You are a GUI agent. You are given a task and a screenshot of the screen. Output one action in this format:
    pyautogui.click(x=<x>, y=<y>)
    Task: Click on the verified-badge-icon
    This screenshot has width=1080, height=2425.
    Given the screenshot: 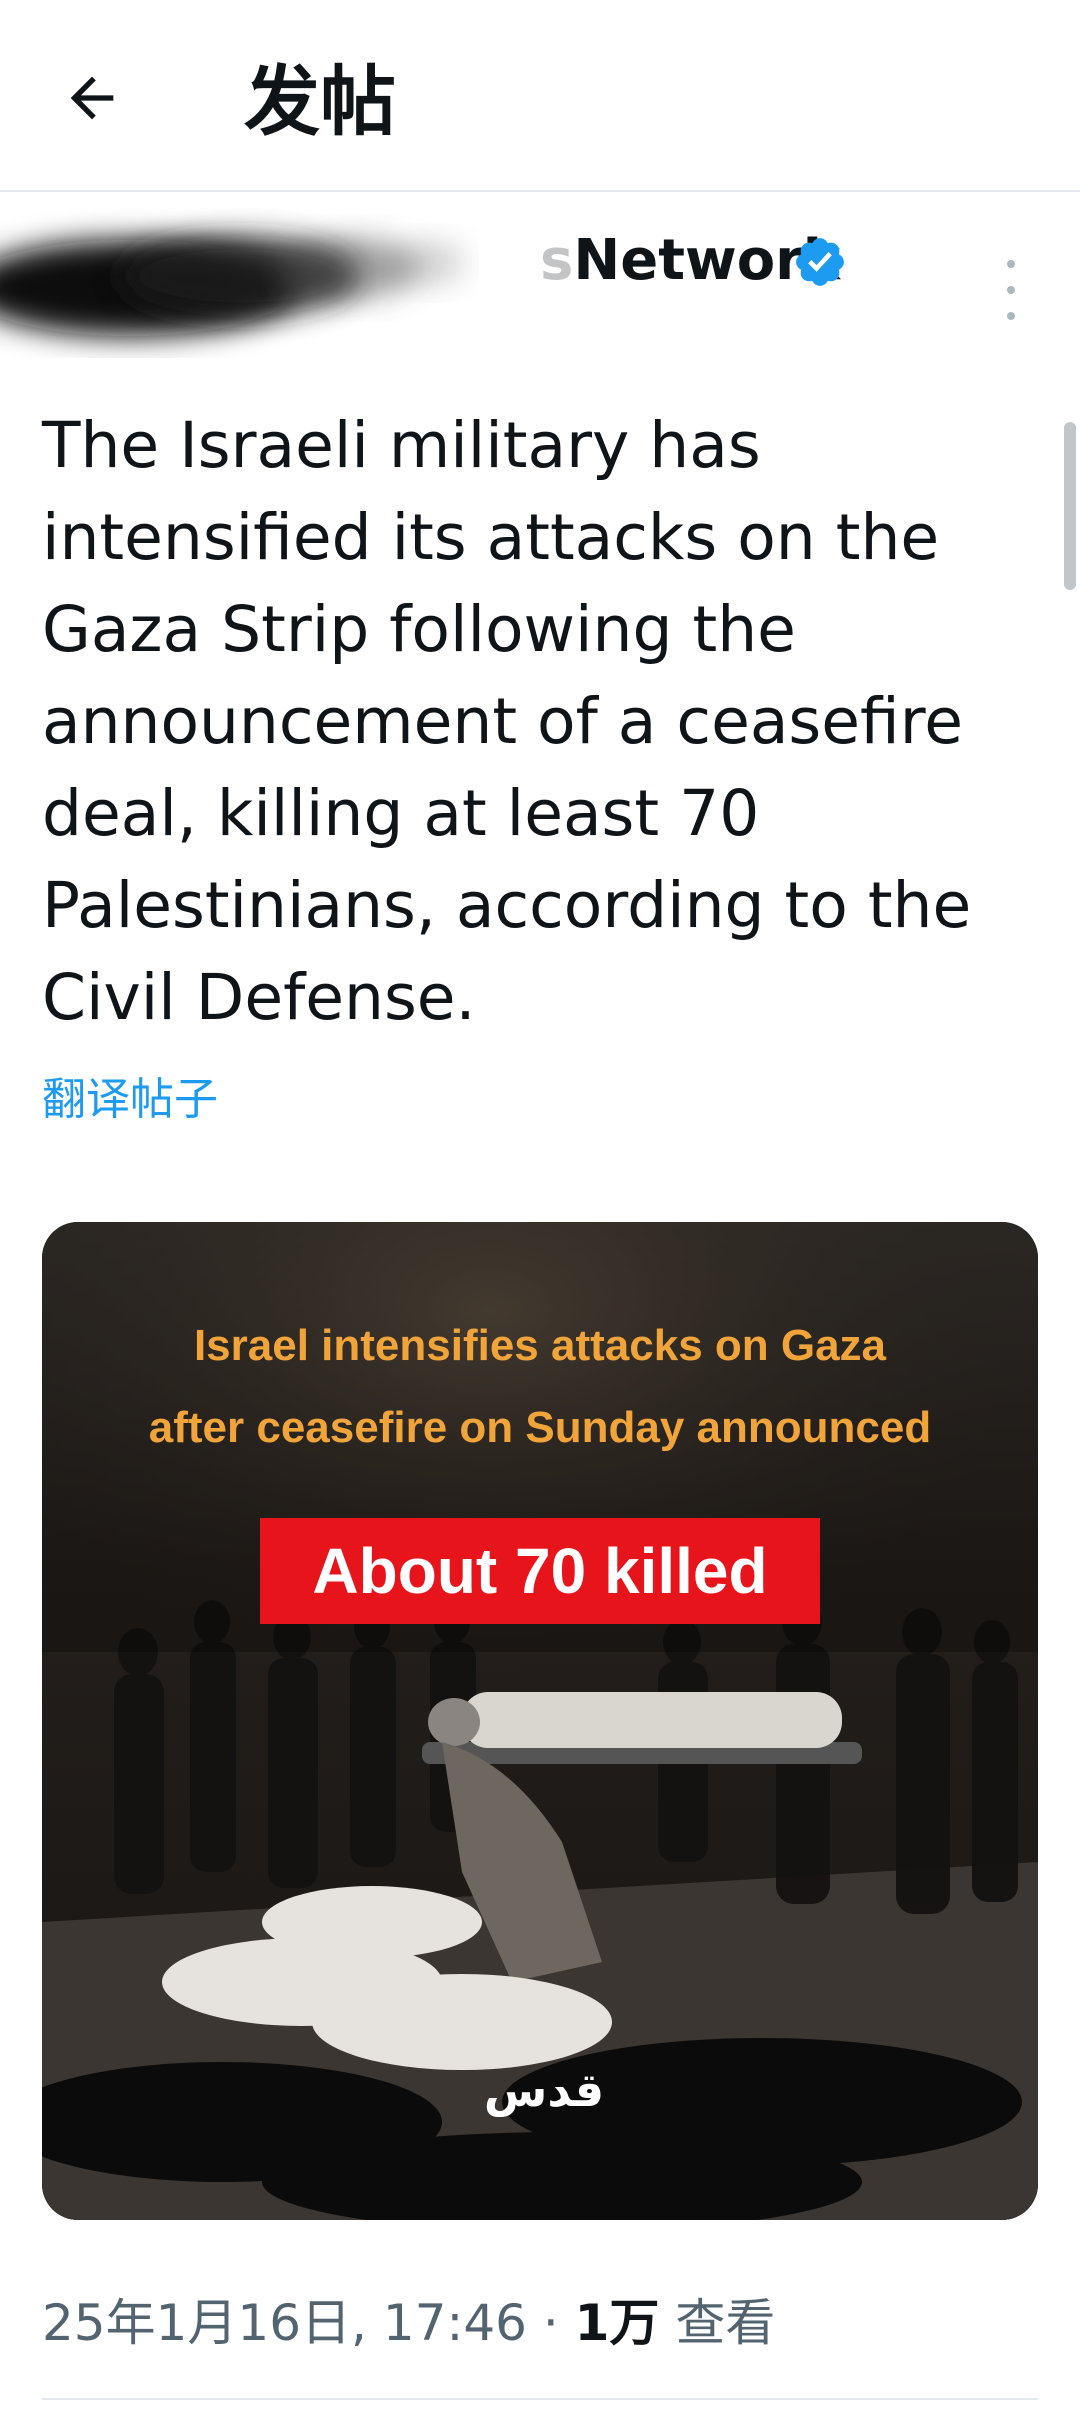 What is the action you would take?
    pyautogui.click(x=820, y=262)
    